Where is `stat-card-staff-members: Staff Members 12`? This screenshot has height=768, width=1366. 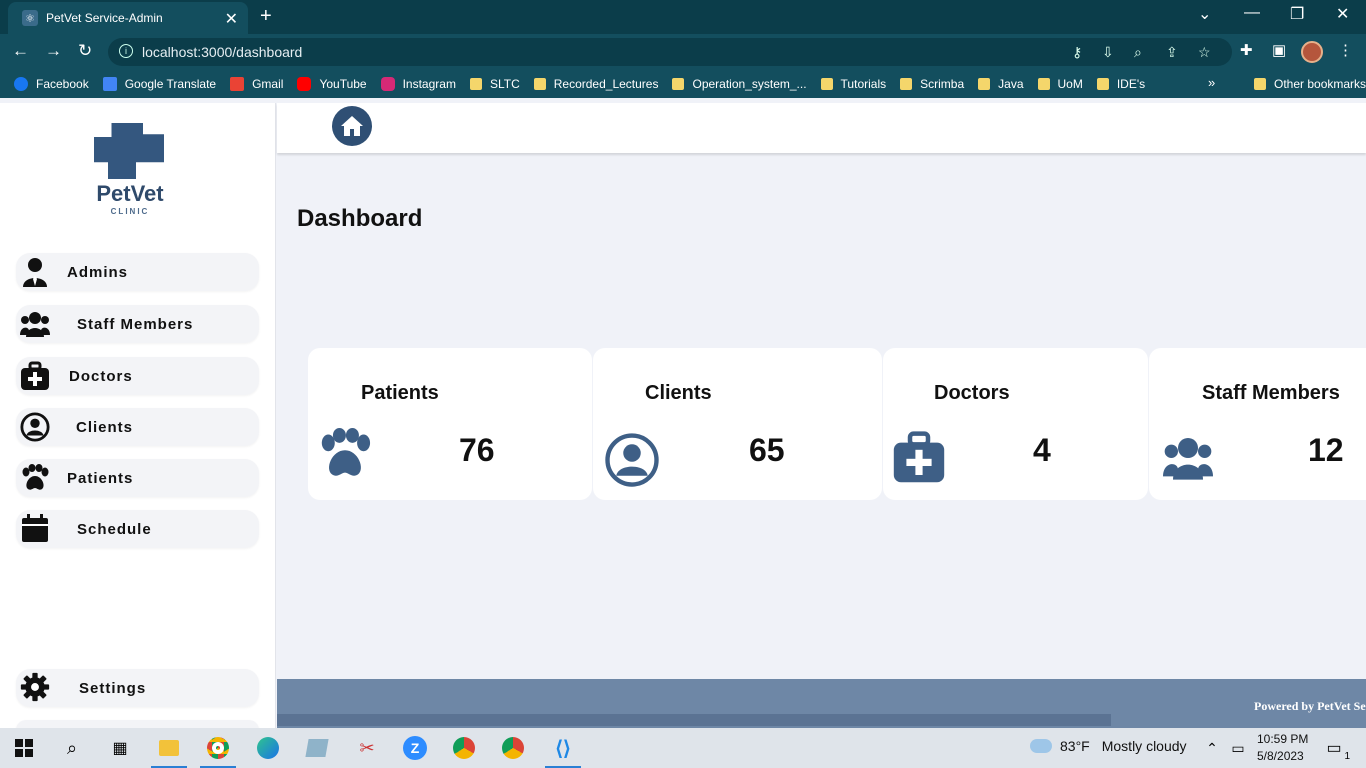
stat-card-staff-members: Staff Members 12 is located at coordinates (1257, 424).